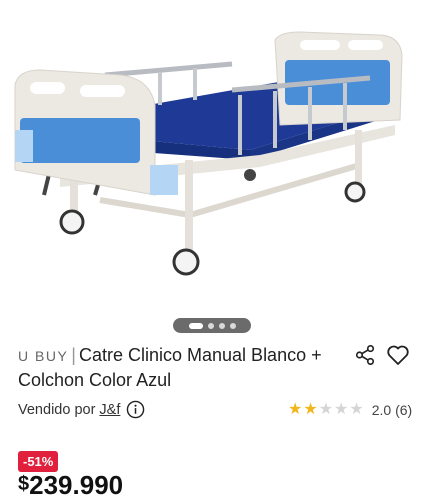  I want to click on carousel-indicator, so click(212, 325).